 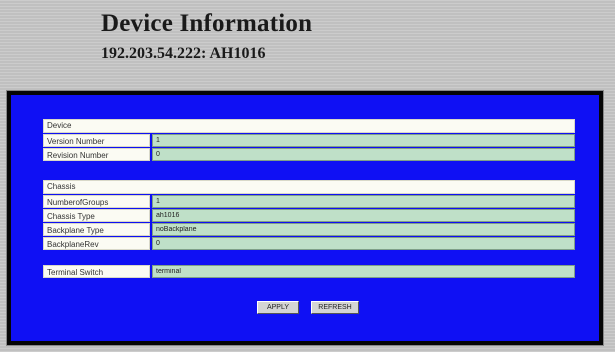 I want to click on number-of-groups-row: NumberofGroups, so click(x=309, y=201).